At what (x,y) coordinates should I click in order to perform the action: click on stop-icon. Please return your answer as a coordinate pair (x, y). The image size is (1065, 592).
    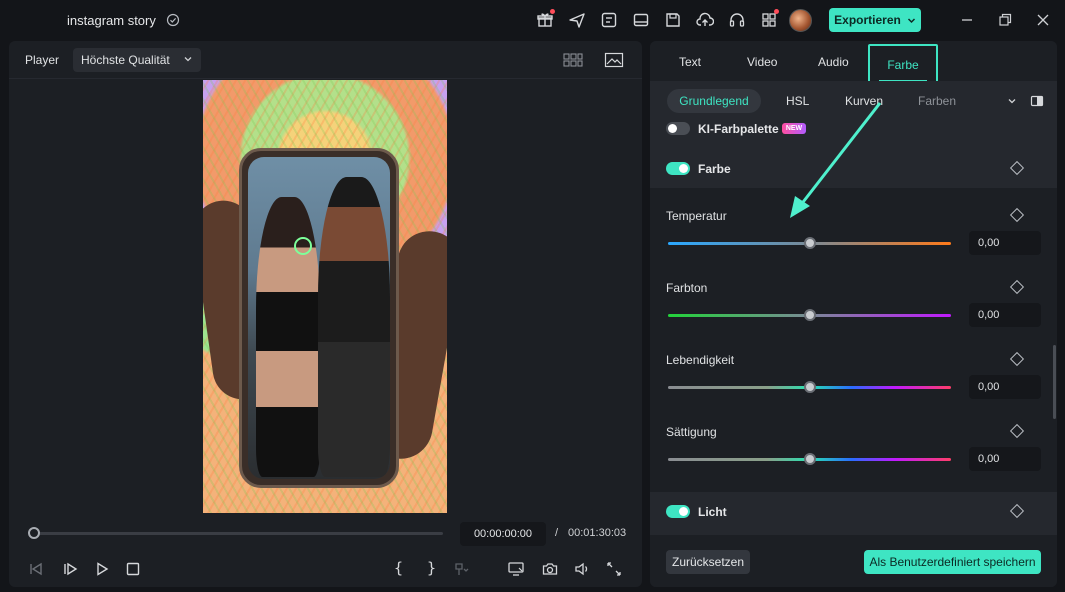
    Looking at the image, I should click on (133, 569).